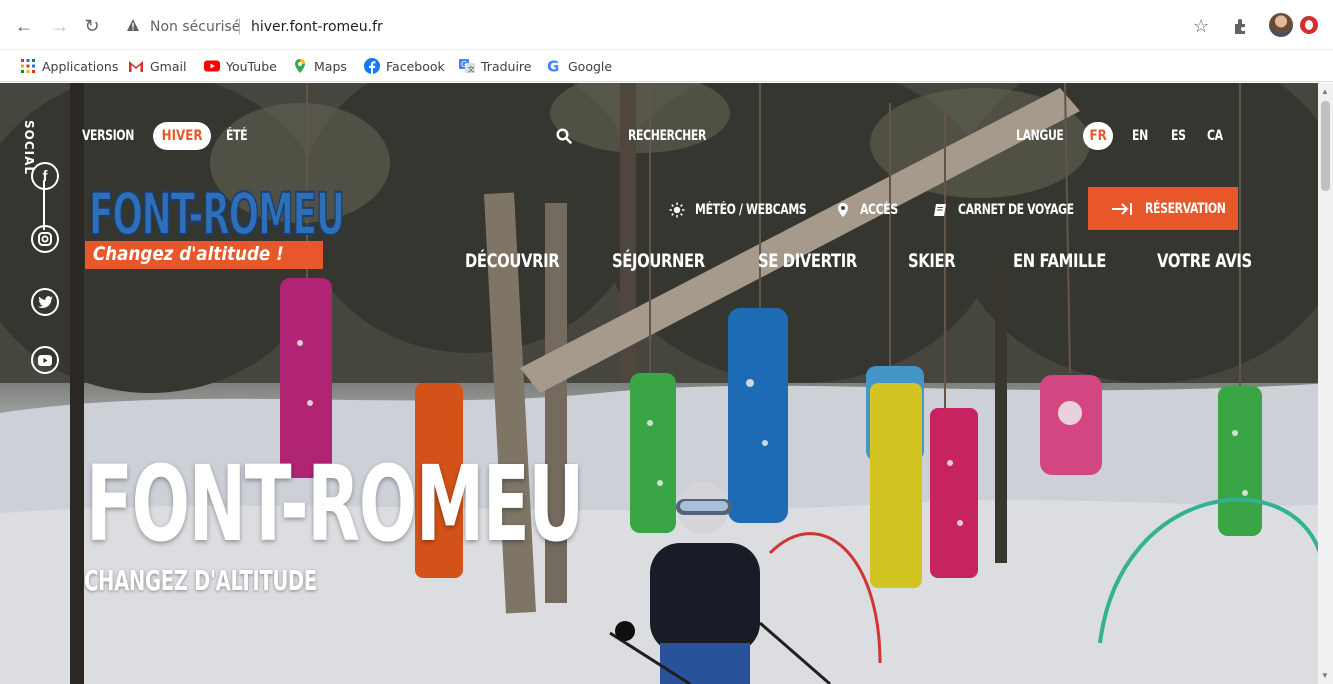 This screenshot has width=1333, height=684. I want to click on season-toggle-ete: ÉTÉ, so click(237, 136).